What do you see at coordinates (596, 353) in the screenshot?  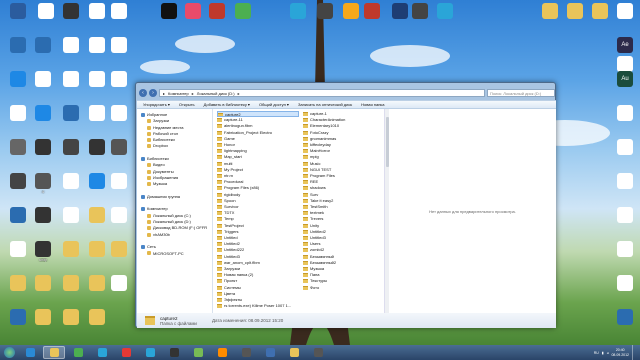 I see `language-indicator: RU` at bounding box center [596, 353].